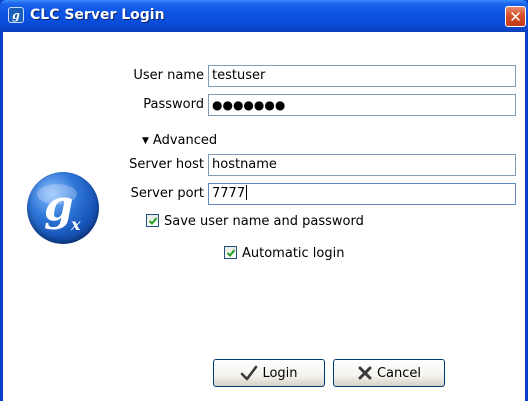 The height and width of the screenshot is (401, 528). I want to click on password-masked-value: ●●●●●●●, so click(249, 105).